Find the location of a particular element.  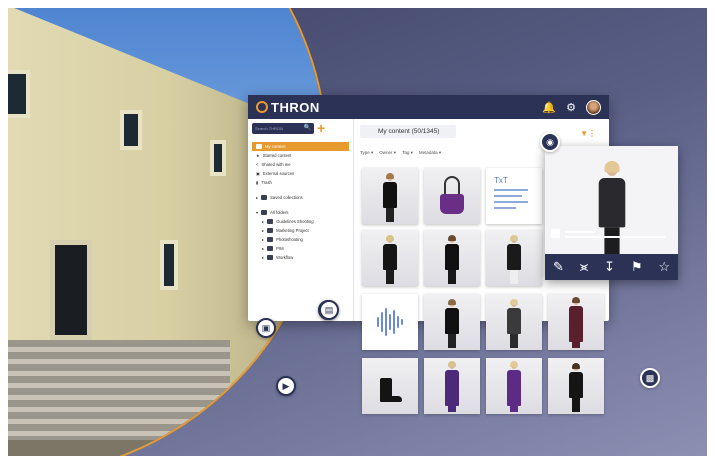

sidebar-item-trash: ▮ Trash is located at coordinates (300, 182).